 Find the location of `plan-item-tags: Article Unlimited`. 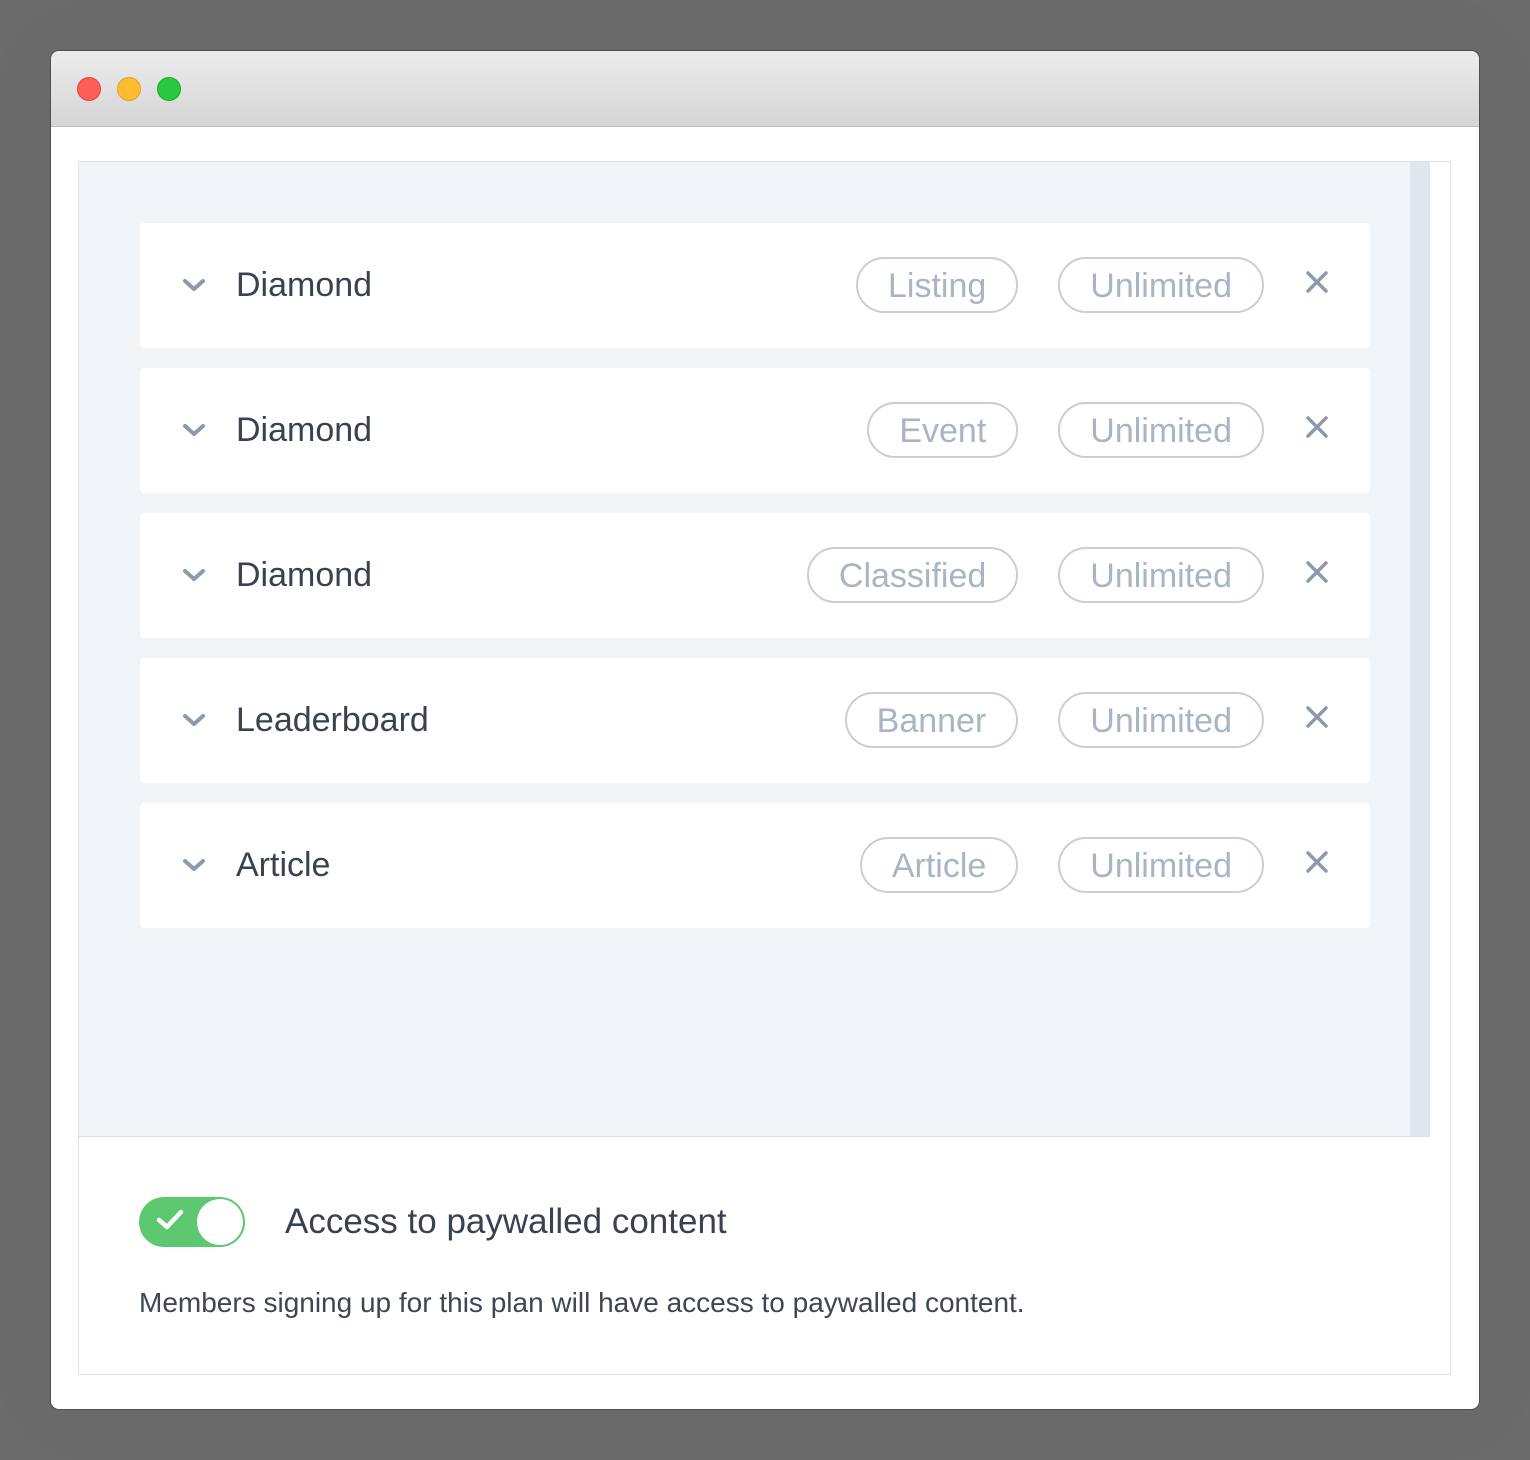

plan-item-tags: Article Unlimited is located at coordinates (1061, 865).